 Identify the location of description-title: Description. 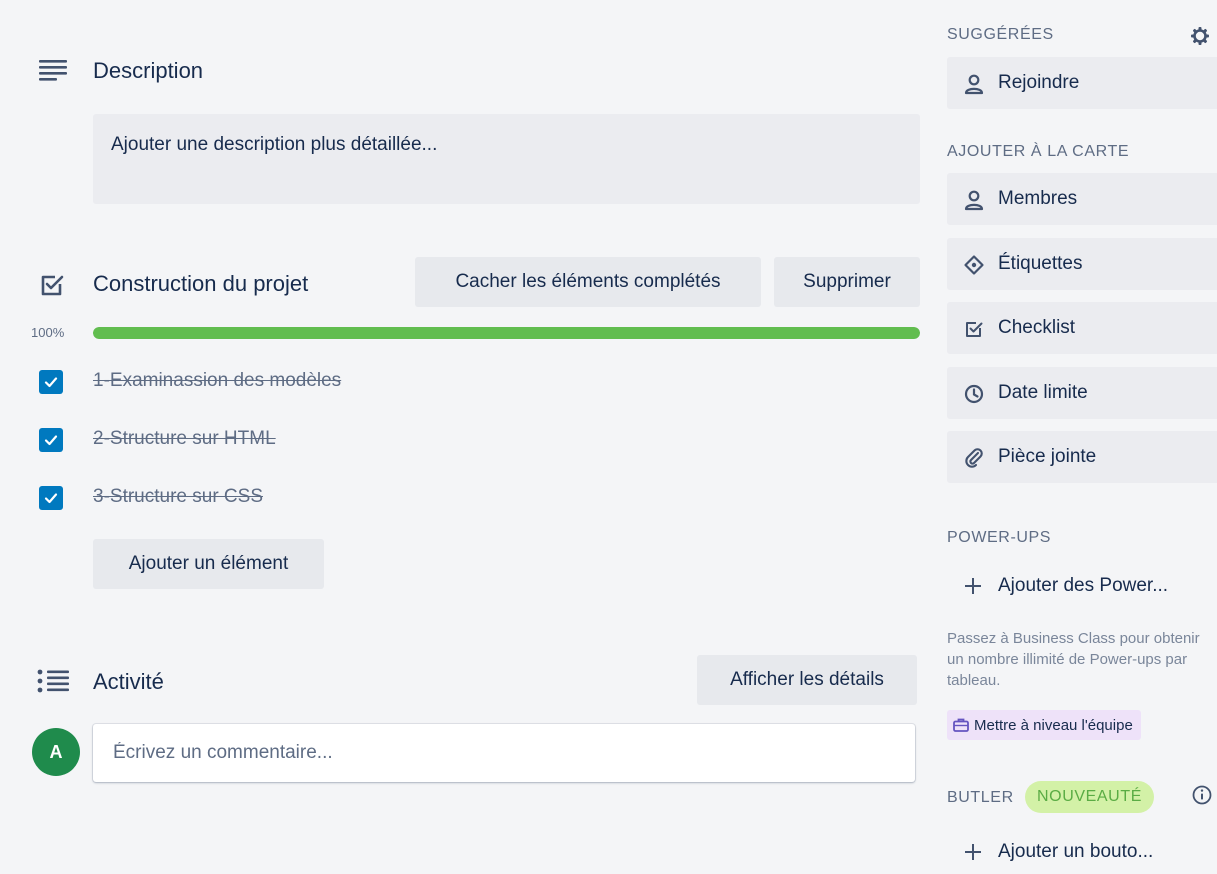
(148, 70).